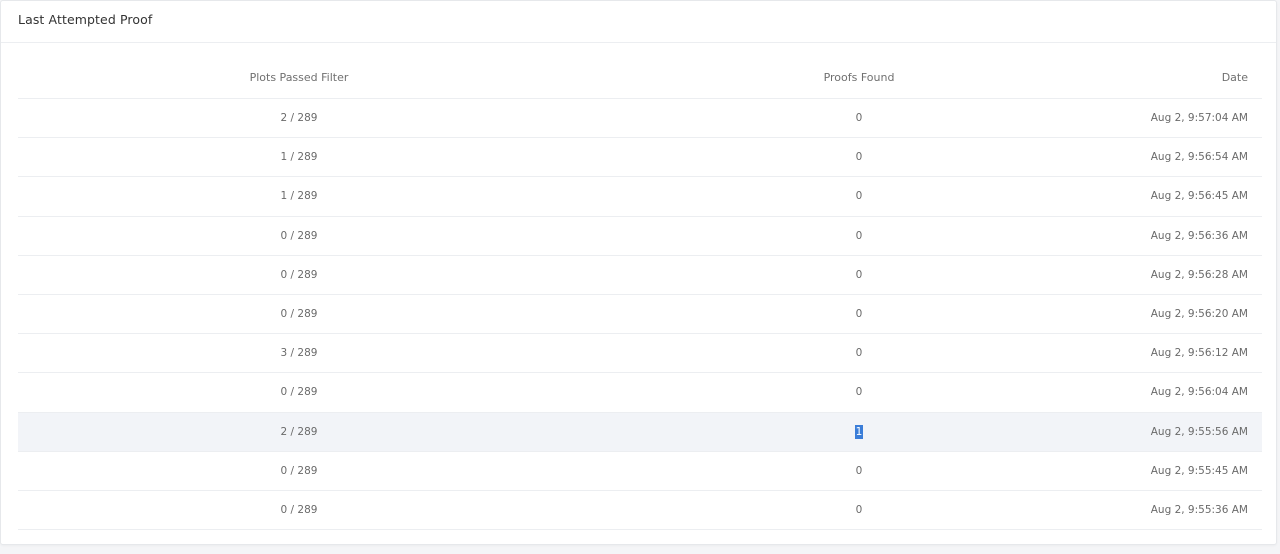 This screenshot has height=554, width=1280. What do you see at coordinates (1199, 196) in the screenshot?
I see `date-cell: Aug 2, 9:56:45 AM` at bounding box center [1199, 196].